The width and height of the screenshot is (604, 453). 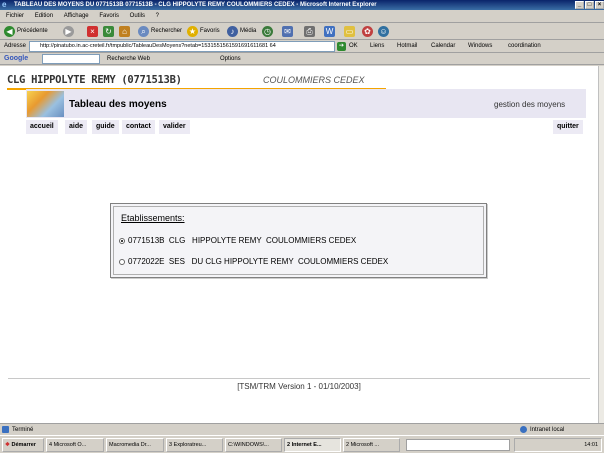 I want to click on refresh-button: ↻, so click(x=108, y=31).